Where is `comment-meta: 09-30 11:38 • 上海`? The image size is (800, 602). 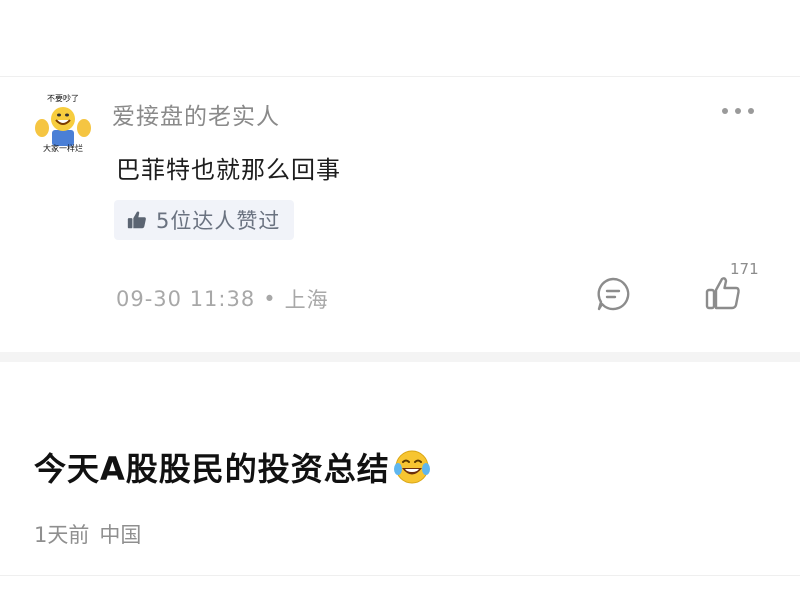
comment-meta: 09-30 11:38 • 上海 is located at coordinates (222, 299).